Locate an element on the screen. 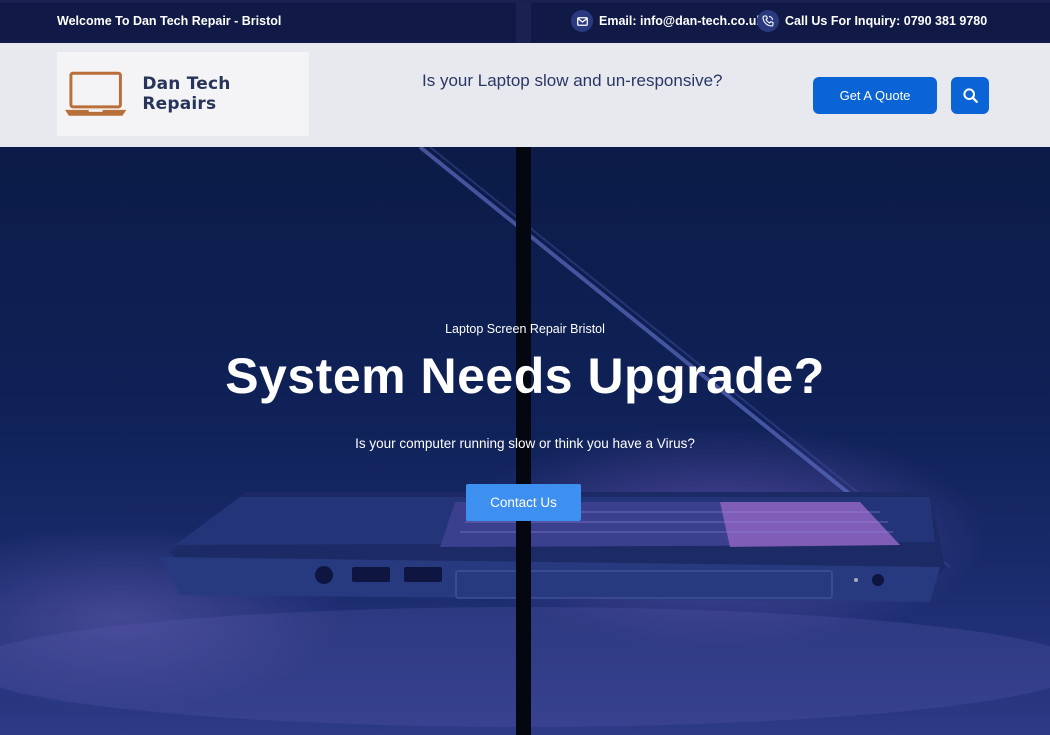 This screenshot has height=735, width=1050. welcome-text: Welcome To Dan Tech Repair - Bristol is located at coordinates (169, 21).